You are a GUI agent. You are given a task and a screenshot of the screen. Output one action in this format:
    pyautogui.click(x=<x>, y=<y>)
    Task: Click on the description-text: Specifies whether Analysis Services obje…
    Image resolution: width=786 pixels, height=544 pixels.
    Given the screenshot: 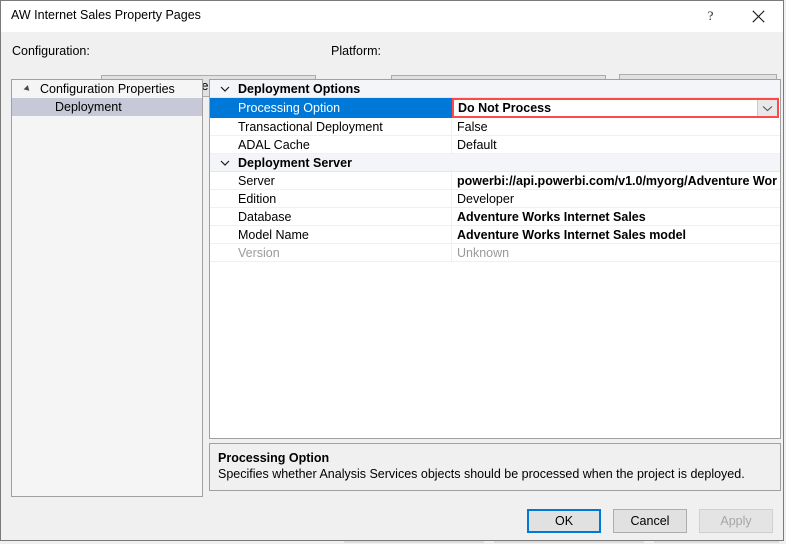 What is the action you would take?
    pyautogui.click(x=481, y=474)
    